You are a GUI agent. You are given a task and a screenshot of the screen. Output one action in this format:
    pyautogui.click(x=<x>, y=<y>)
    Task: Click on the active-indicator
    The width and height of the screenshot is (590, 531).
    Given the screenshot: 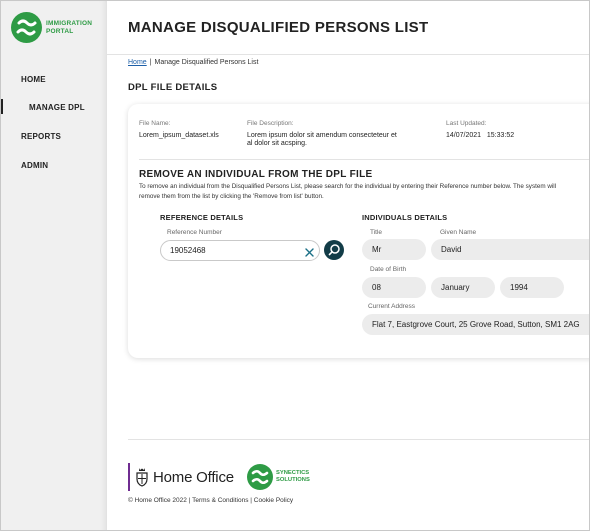 What is the action you would take?
    pyautogui.click(x=2, y=106)
    